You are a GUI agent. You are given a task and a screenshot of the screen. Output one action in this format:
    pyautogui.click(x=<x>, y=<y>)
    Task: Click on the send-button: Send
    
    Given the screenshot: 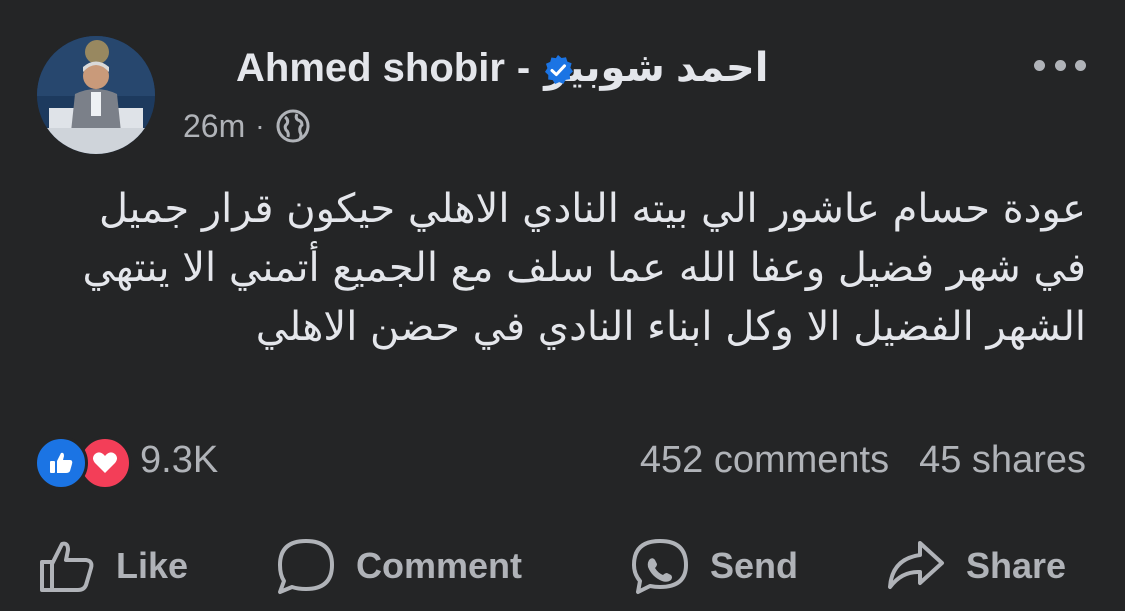 What is the action you would take?
    pyautogui.click(x=714, y=566)
    